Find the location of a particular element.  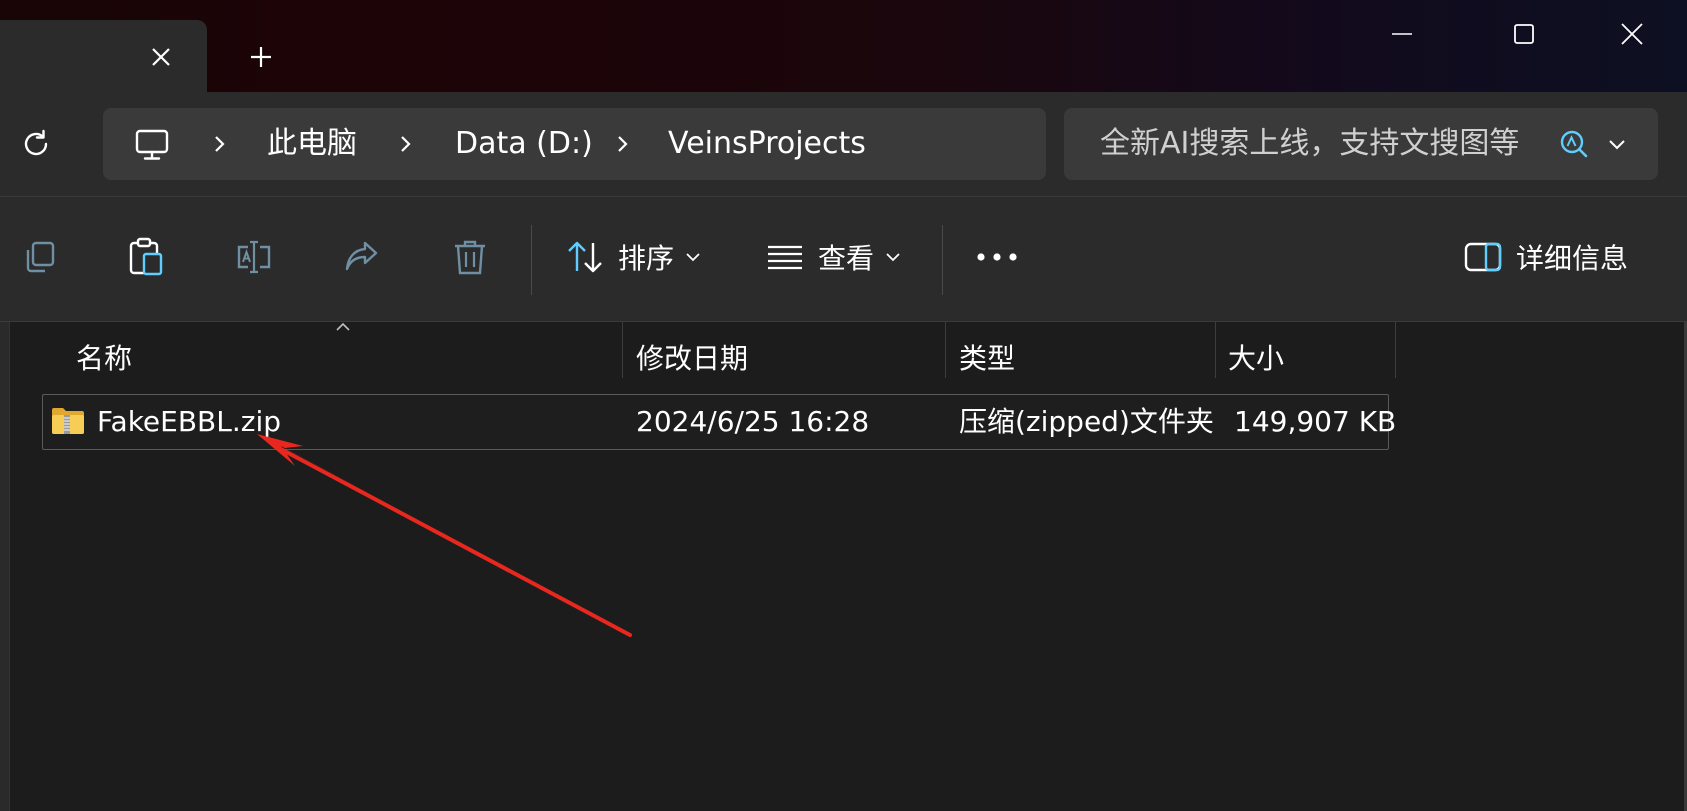

zip-folder-icon is located at coordinates (68, 421).